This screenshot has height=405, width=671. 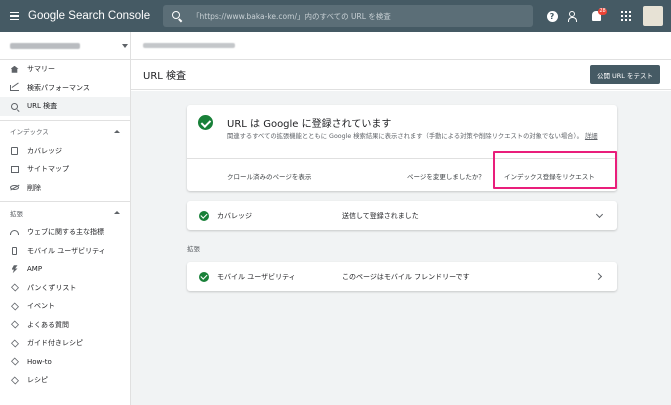 What do you see at coordinates (55, 343) in the screenshot?
I see `sidebar-item-label: ガイド付きレシピ` at bounding box center [55, 343].